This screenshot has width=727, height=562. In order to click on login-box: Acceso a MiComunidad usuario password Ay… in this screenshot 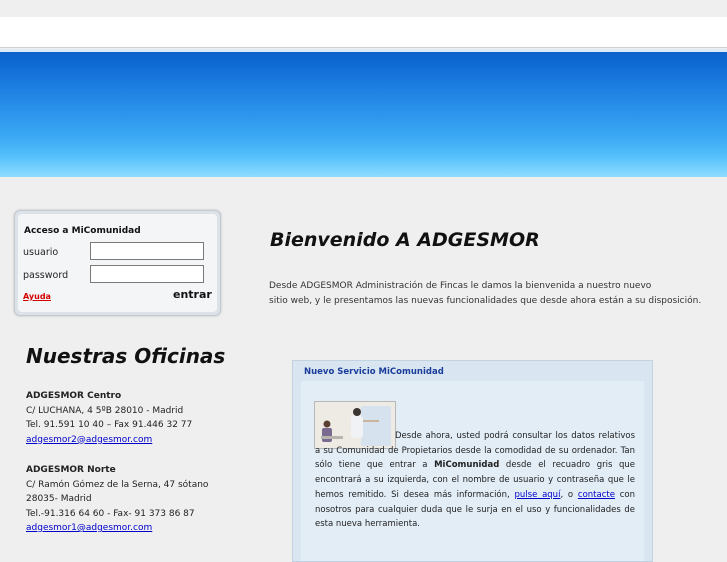, I will do `click(117, 263)`.